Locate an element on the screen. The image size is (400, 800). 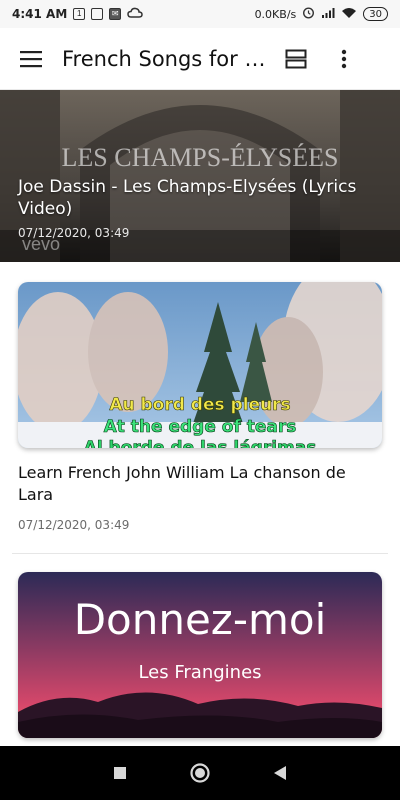
signal-icon is located at coordinates (328, 14).